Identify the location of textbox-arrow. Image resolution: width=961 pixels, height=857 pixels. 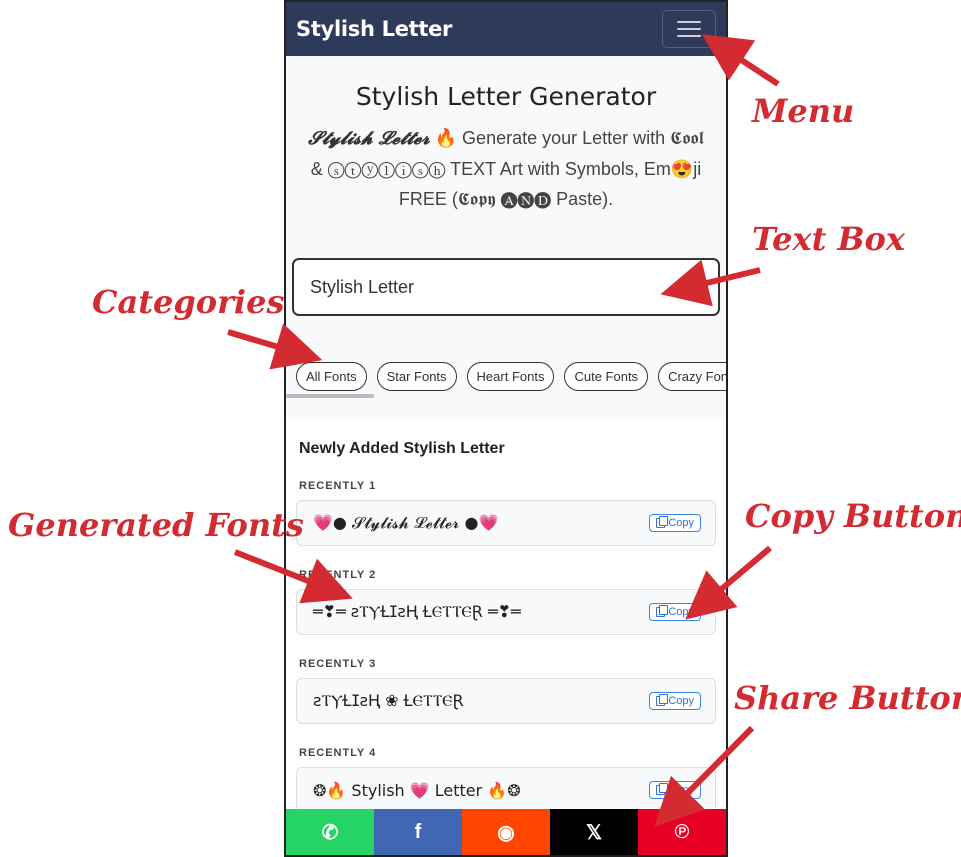
(710, 283).